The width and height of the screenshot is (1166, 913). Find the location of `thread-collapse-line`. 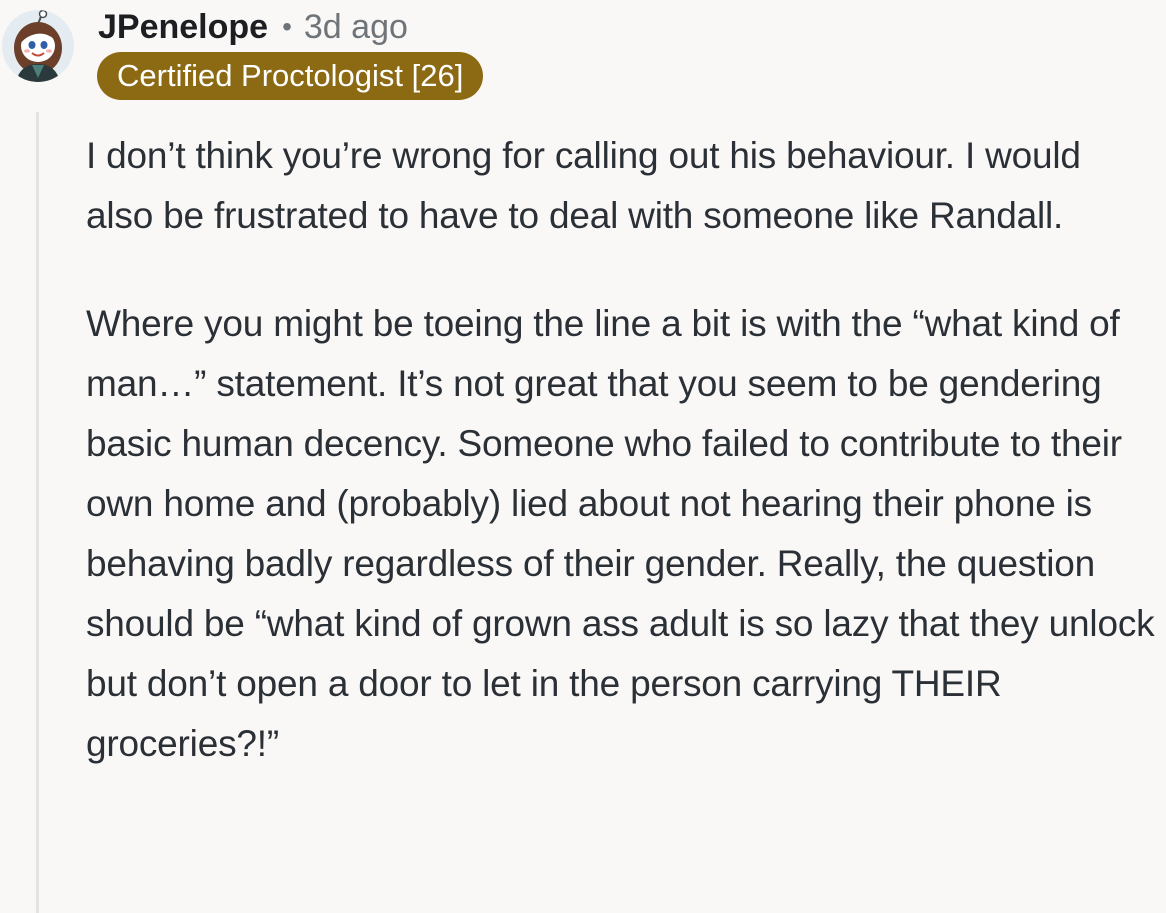

thread-collapse-line is located at coordinates (37, 512).